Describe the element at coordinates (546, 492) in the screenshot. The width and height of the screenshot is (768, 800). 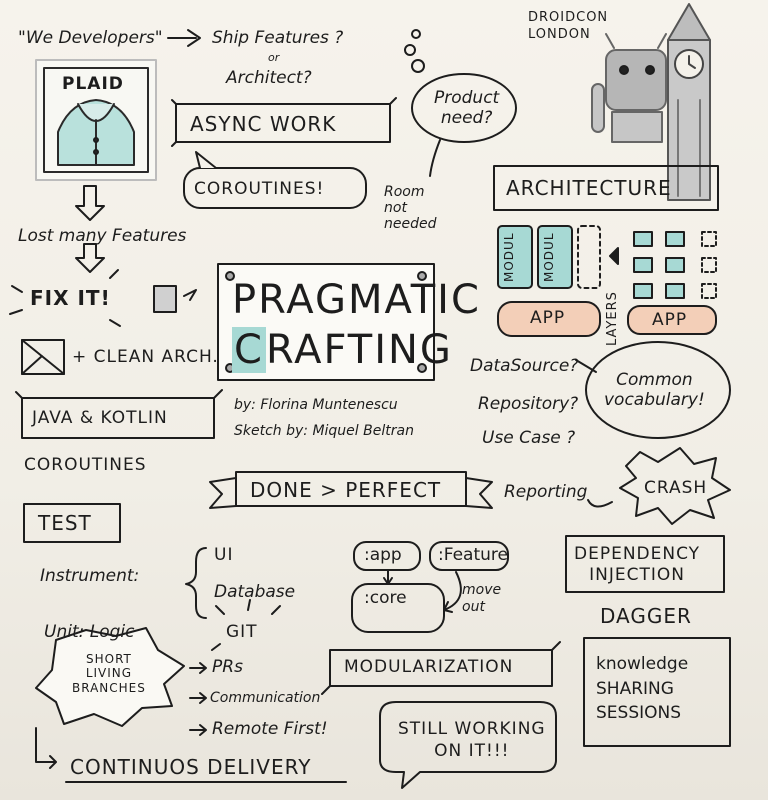
I see `reporting-text: Reporting` at that location.